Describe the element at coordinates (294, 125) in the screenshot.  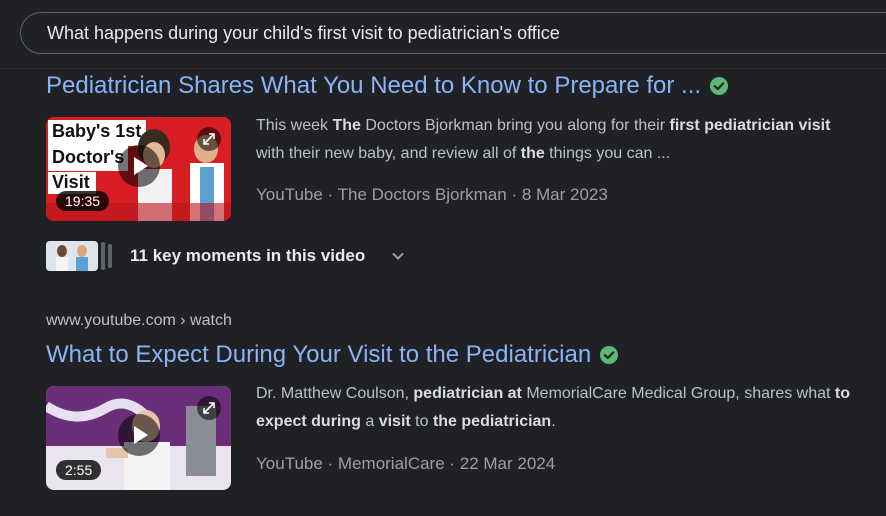
I see `snippet-text: This week` at that location.